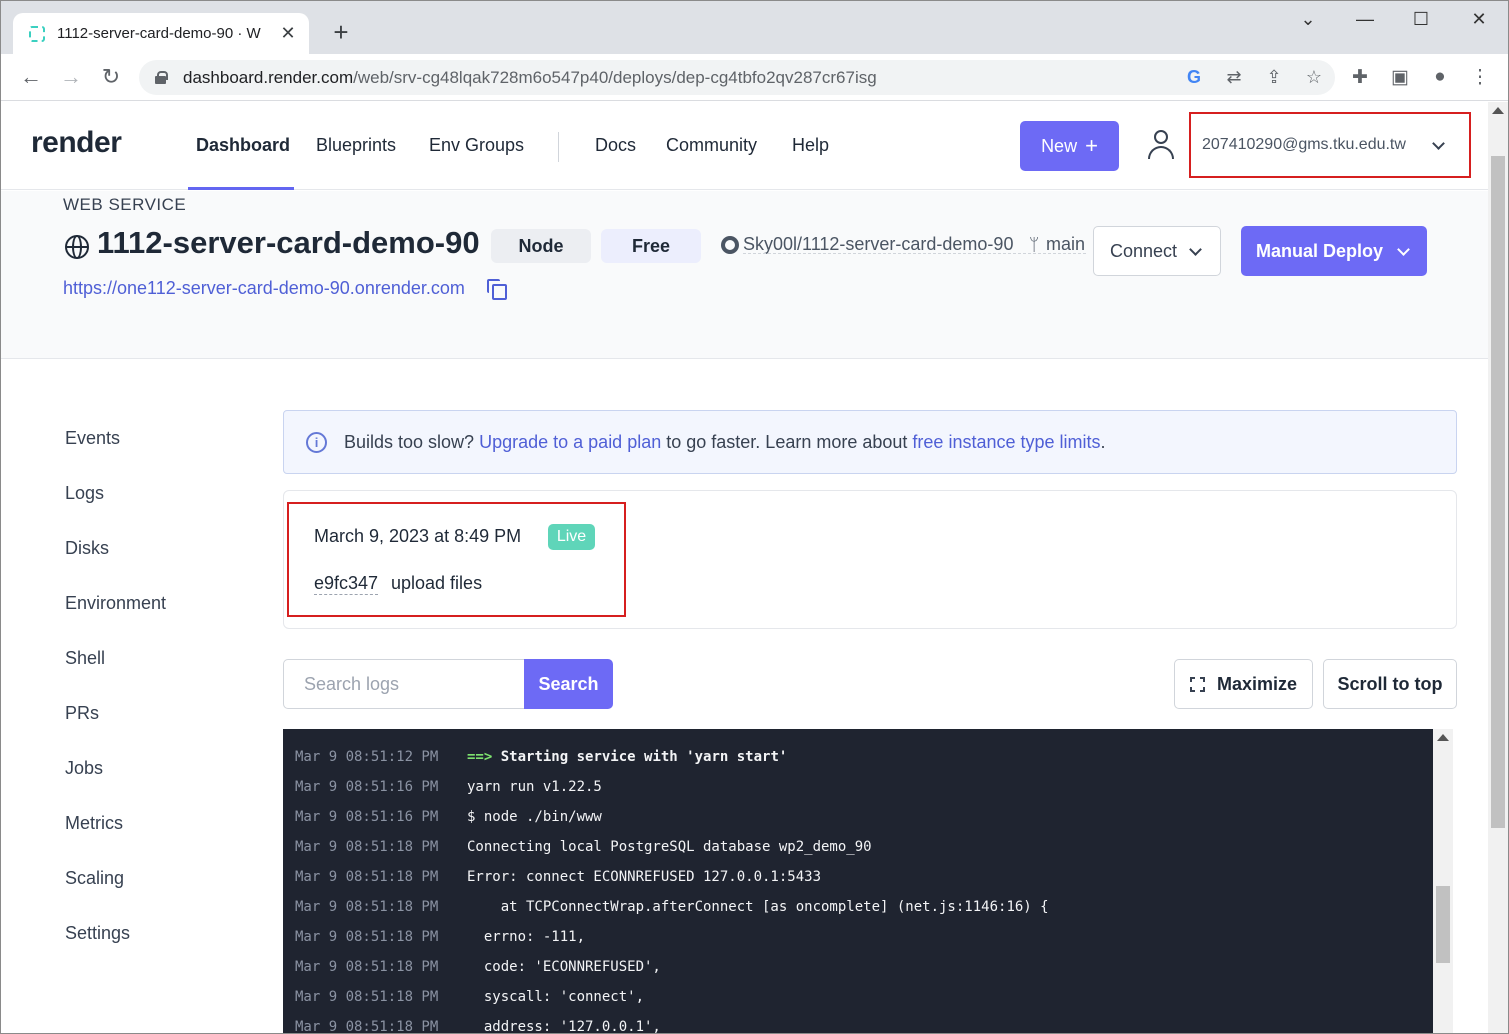 The width and height of the screenshot is (1509, 1034). Describe the element at coordinates (82, 713) in the screenshot. I see `sidebar-item-prs: PRs` at that location.